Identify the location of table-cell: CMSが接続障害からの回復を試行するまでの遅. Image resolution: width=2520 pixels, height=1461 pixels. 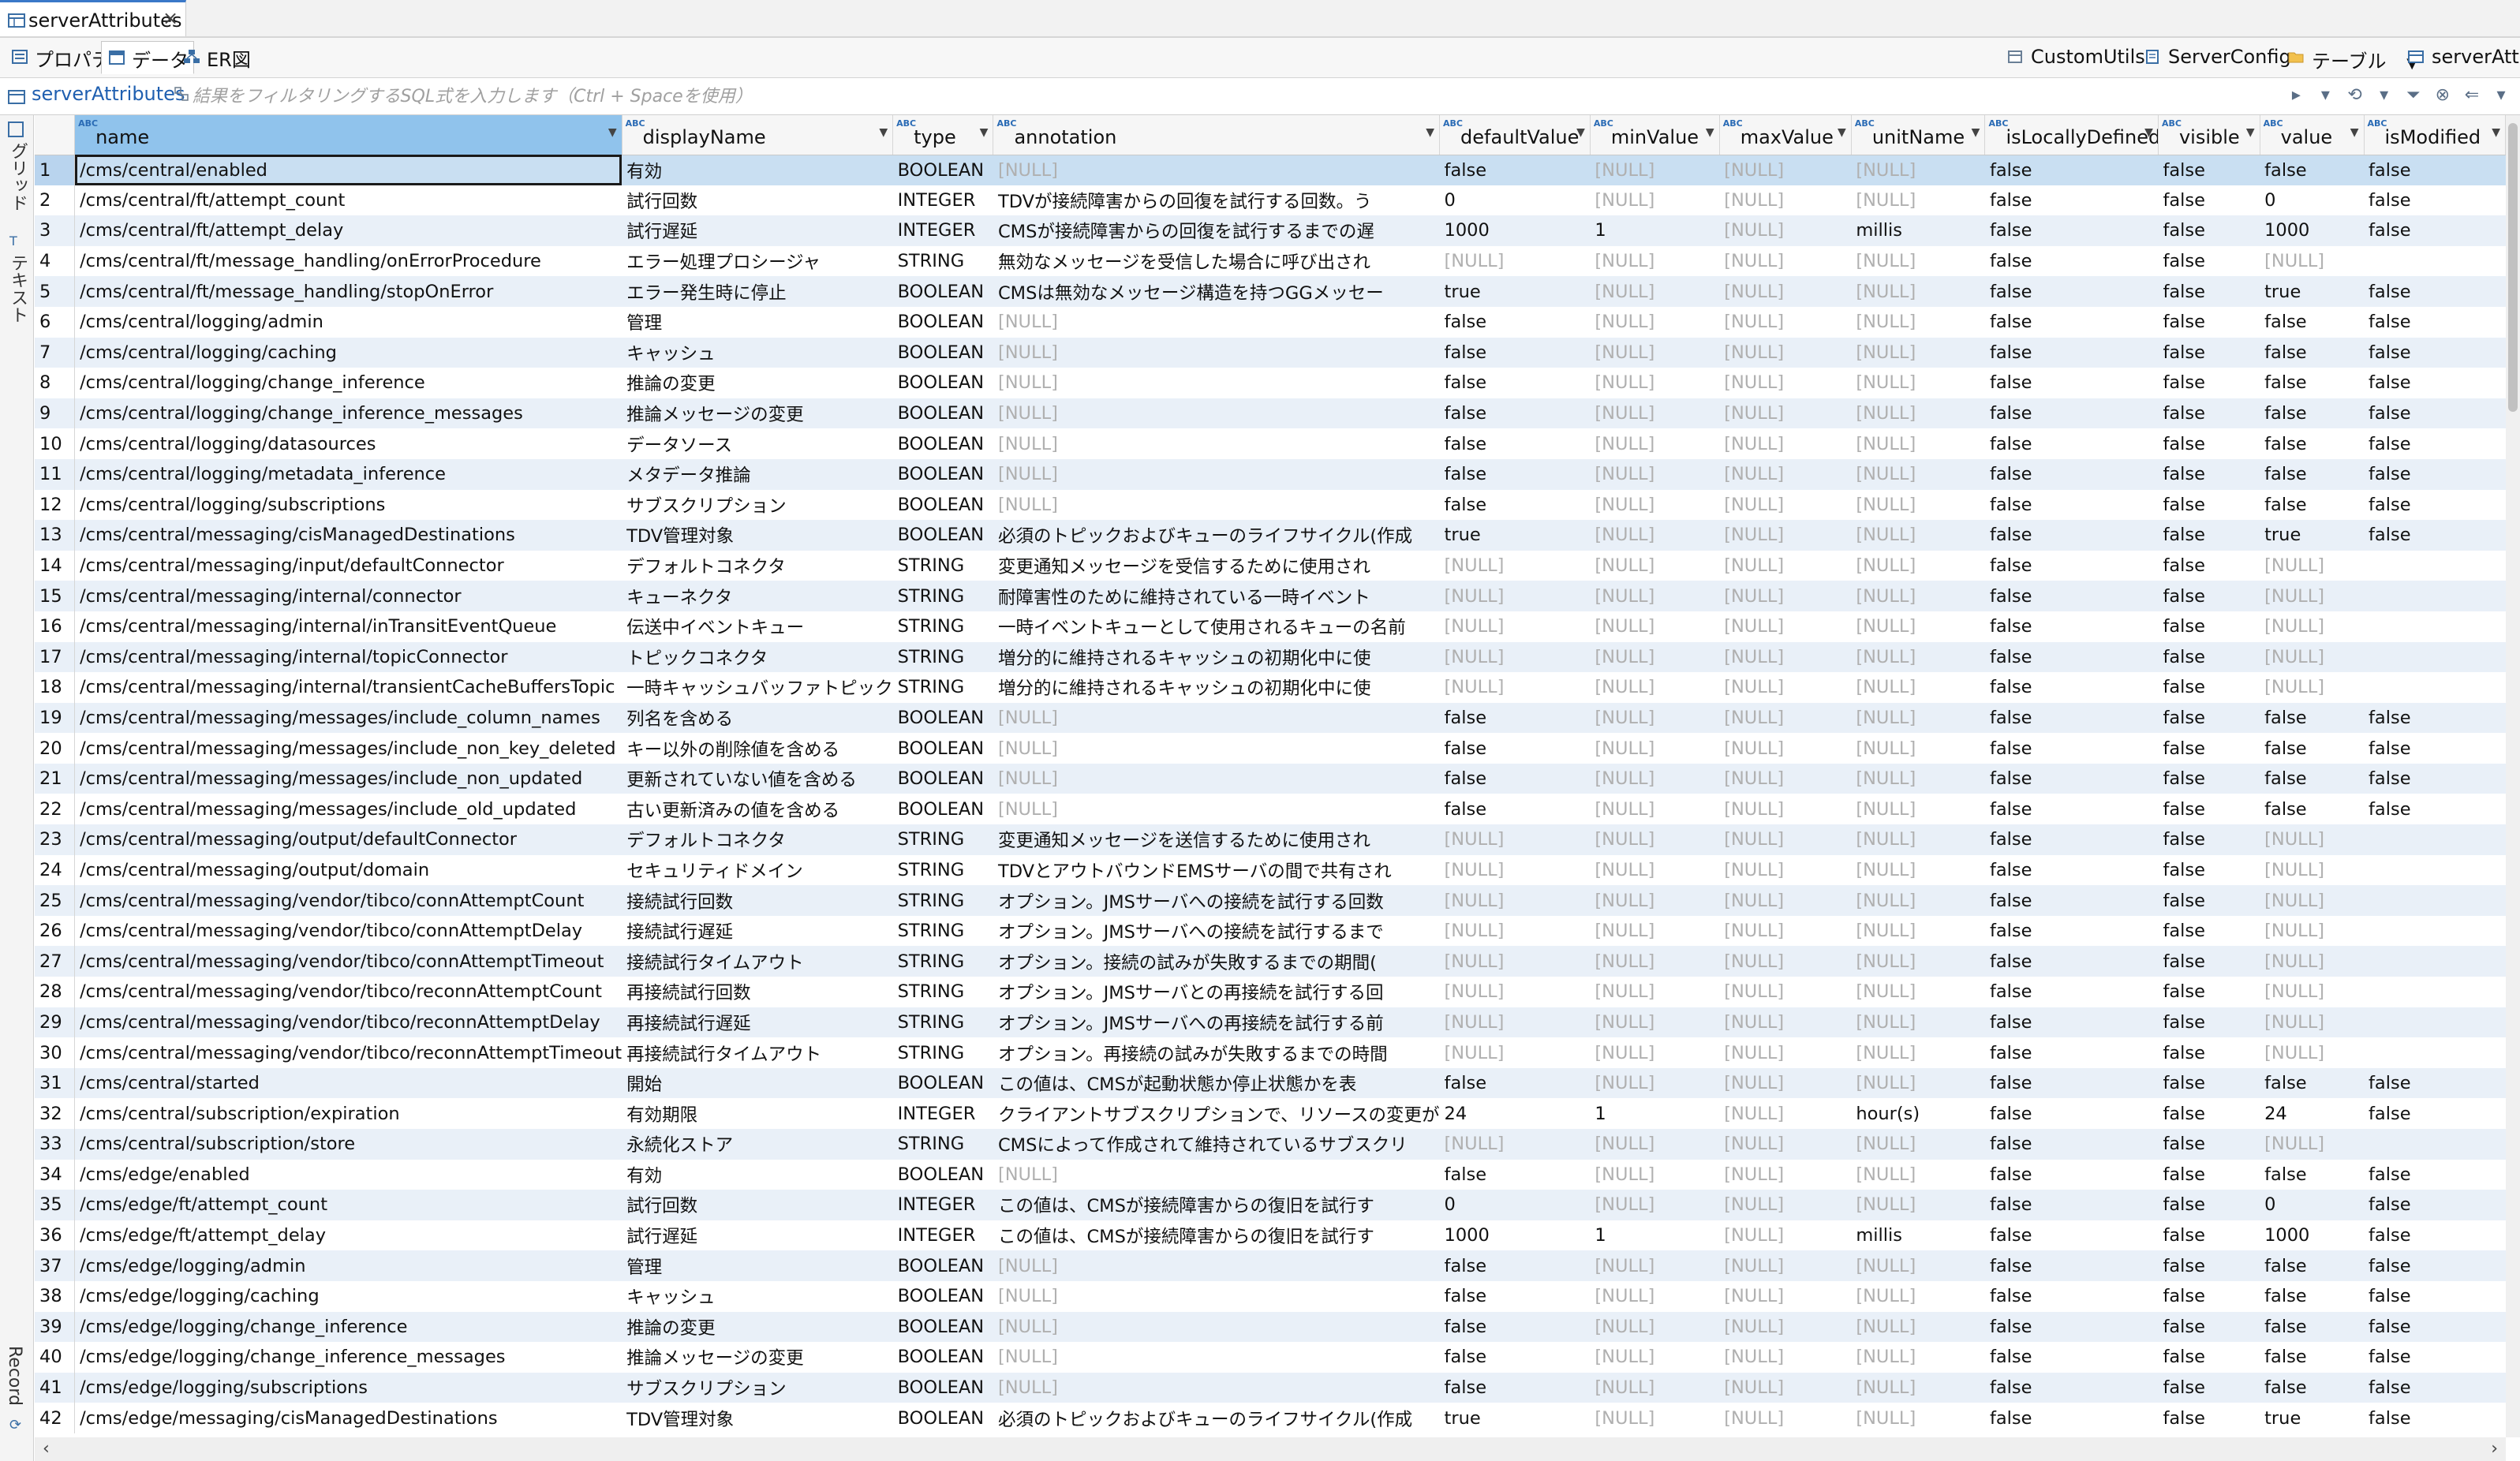
(1216, 230).